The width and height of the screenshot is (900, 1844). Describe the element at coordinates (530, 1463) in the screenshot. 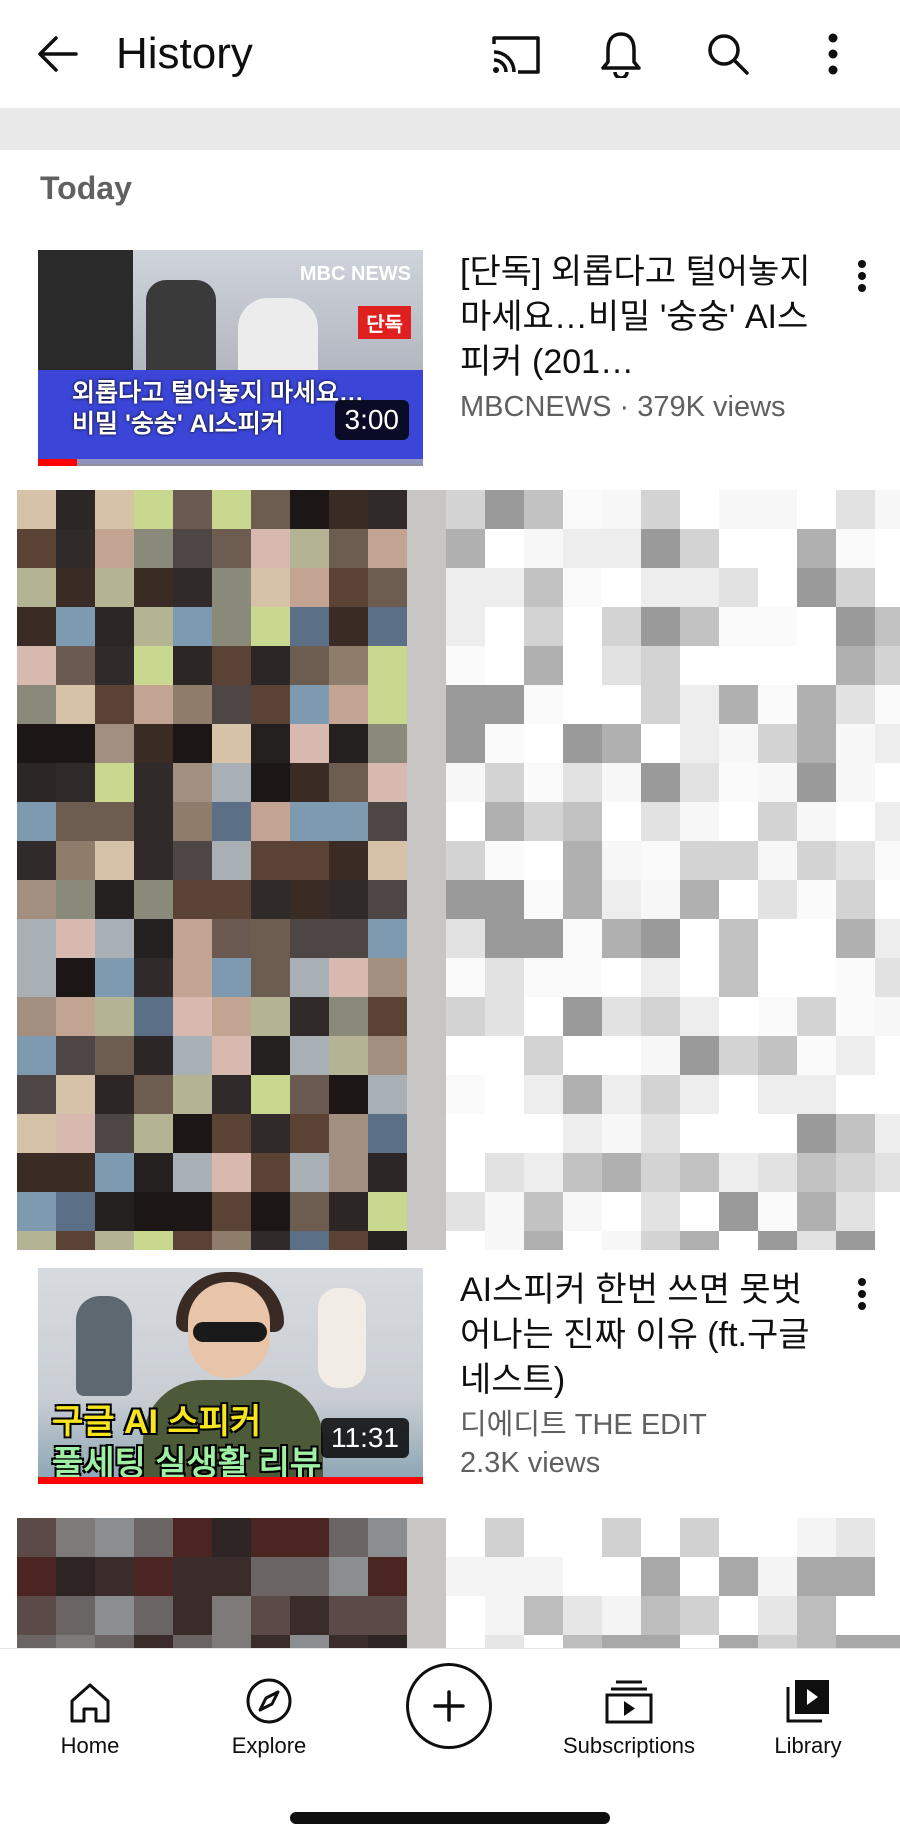

I see `video-views: 2.3K views` at that location.